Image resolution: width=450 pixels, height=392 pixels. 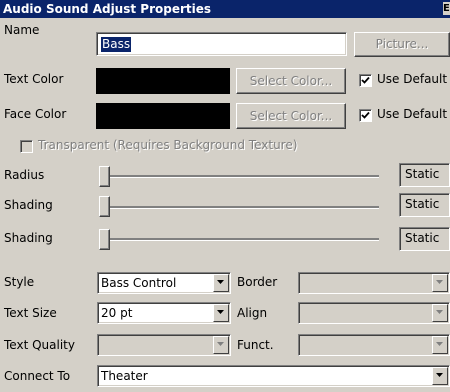 What do you see at coordinates (104, 239) in the screenshot?
I see `shading-2-slider-thumb` at bounding box center [104, 239].